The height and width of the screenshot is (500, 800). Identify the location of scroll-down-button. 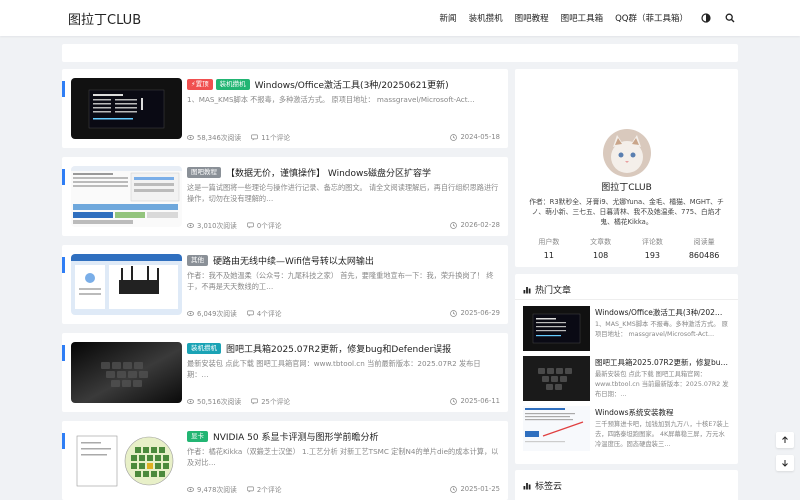
(785, 463).